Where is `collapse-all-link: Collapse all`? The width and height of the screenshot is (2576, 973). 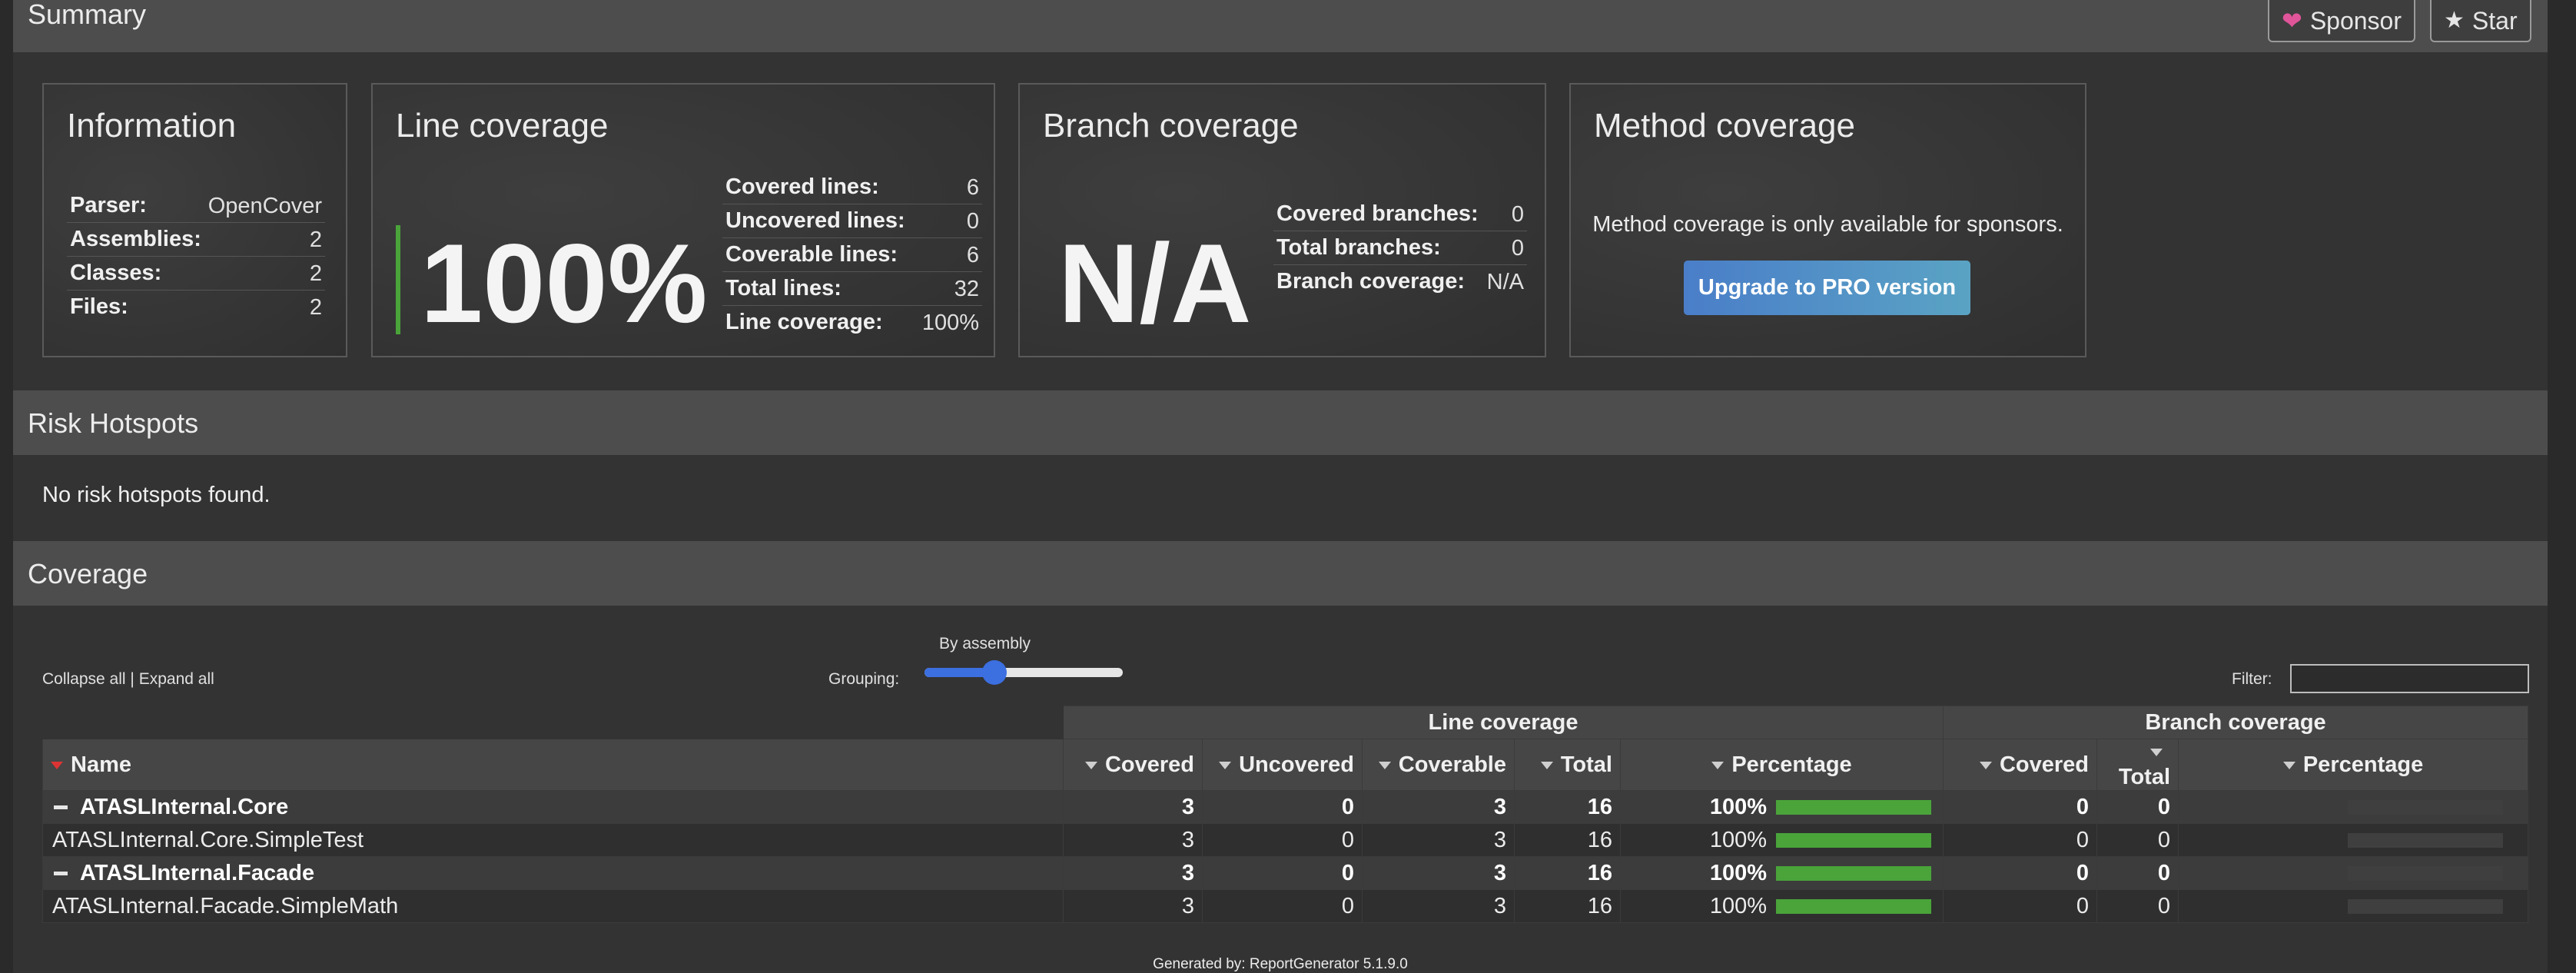
collapse-all-link: Collapse all is located at coordinates (84, 679).